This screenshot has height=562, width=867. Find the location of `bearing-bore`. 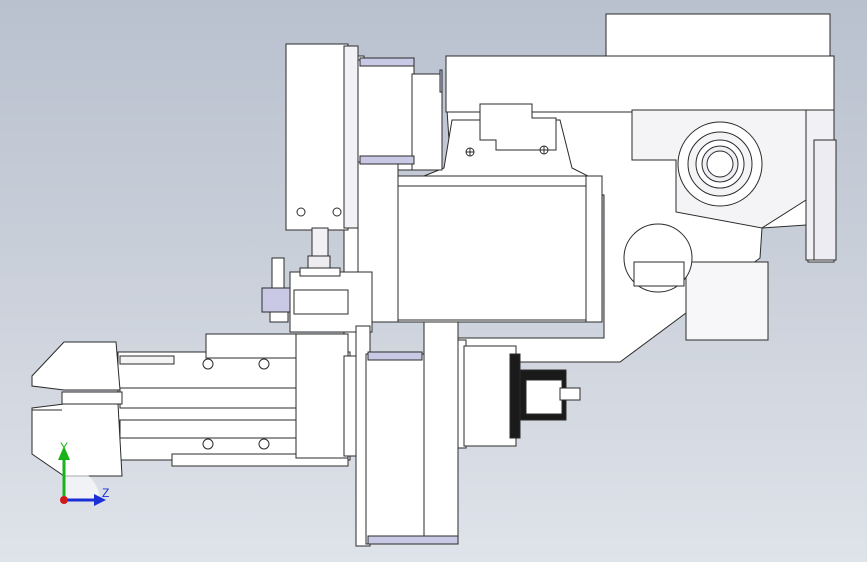

bearing-bore is located at coordinates (720, 164).